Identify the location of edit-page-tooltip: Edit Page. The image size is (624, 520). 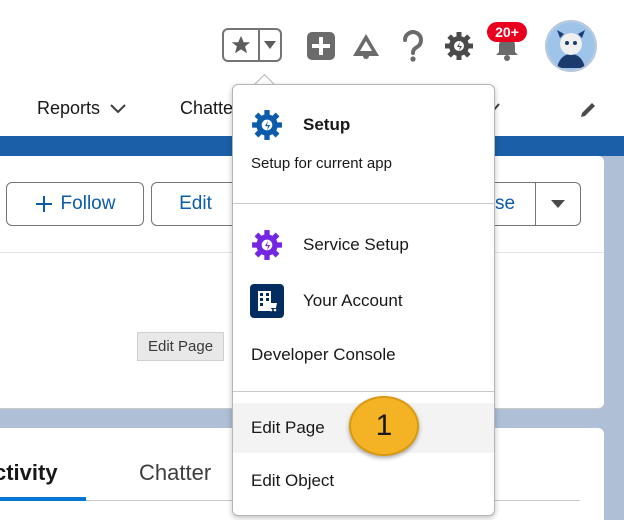
(181, 346).